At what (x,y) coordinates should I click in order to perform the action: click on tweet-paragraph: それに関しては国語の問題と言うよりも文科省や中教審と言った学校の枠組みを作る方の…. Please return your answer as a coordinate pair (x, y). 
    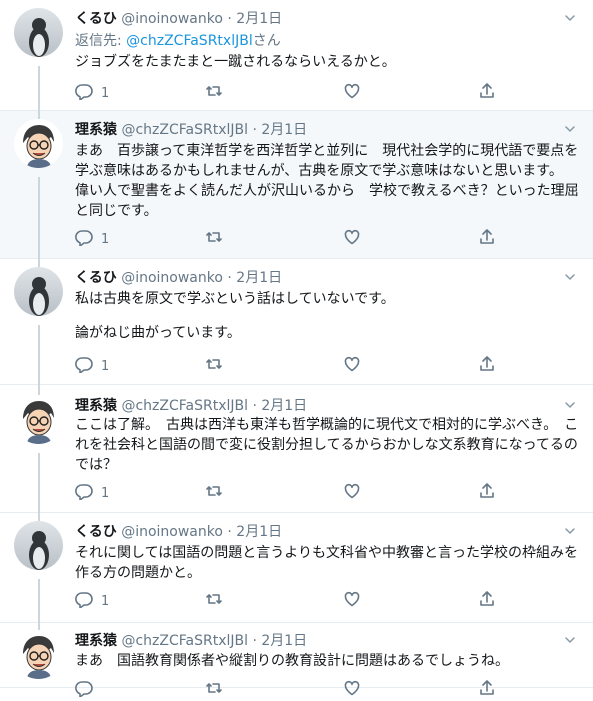
    Looking at the image, I should click on (327, 563).